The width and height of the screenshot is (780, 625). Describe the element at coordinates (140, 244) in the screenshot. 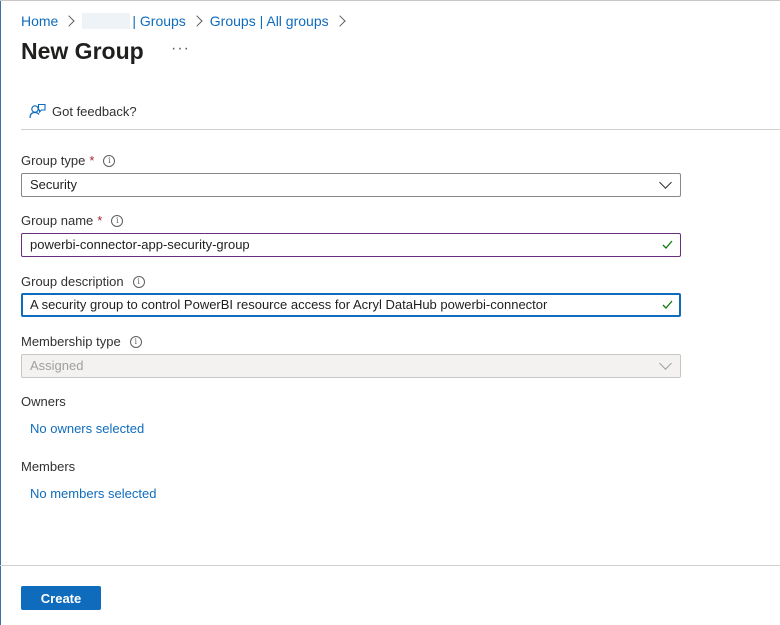

I see `group-name-value: powerbi-connector-app-security-group` at that location.